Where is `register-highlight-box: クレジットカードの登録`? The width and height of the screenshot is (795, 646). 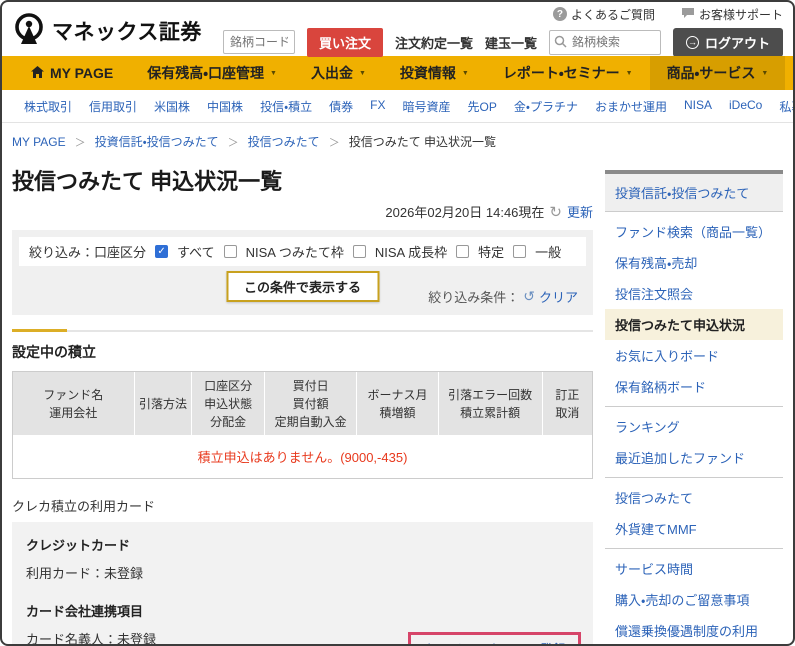 register-highlight-box: クレジットカードの登録 is located at coordinates (494, 638).